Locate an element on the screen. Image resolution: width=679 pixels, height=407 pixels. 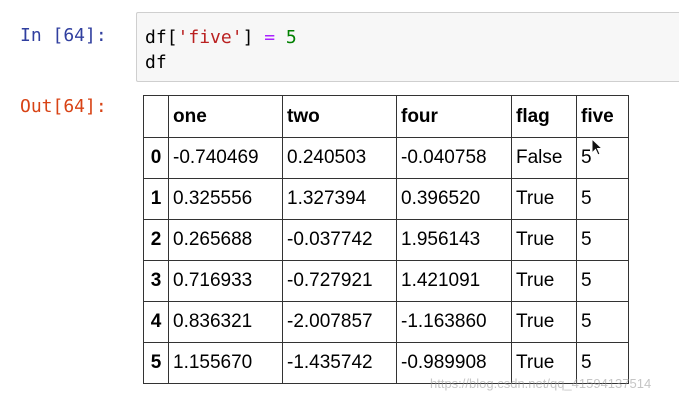
table-cell: 0.325556 is located at coordinates (225, 199).